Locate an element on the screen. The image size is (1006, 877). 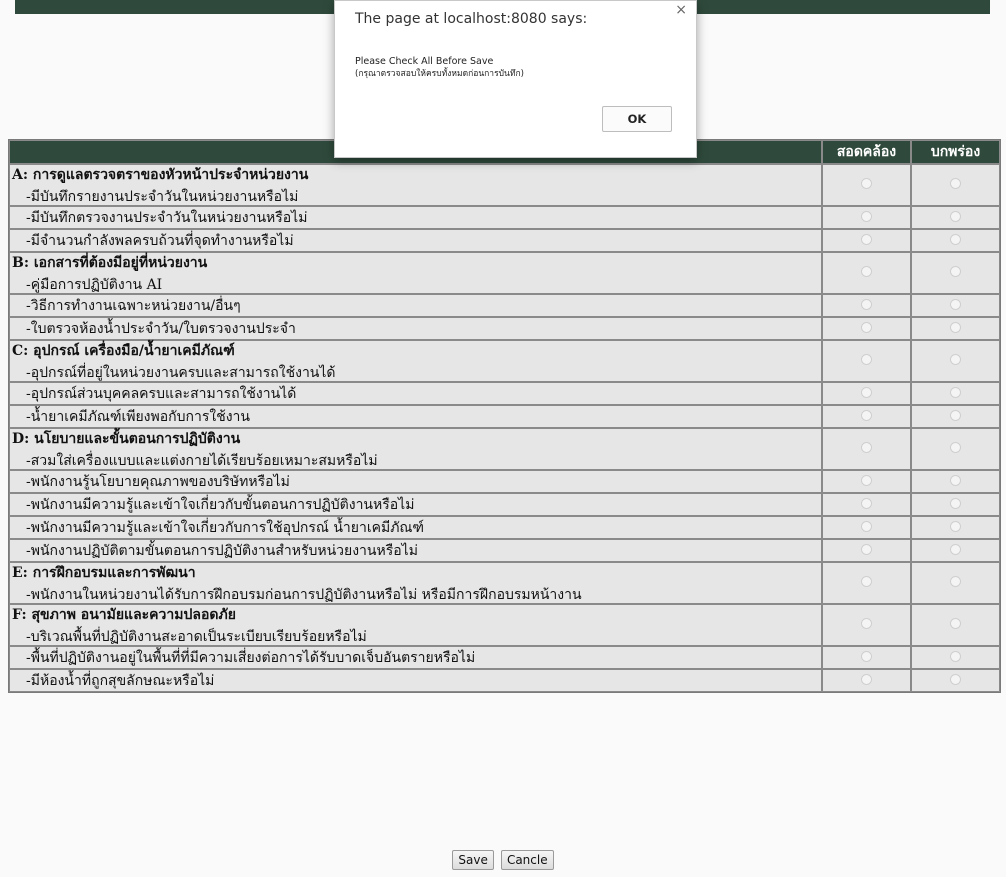
checklist-item: -น้ำยาเคมีภัณฑ์เพียงพอกับการใช้งาน is located at coordinates (504, 416).